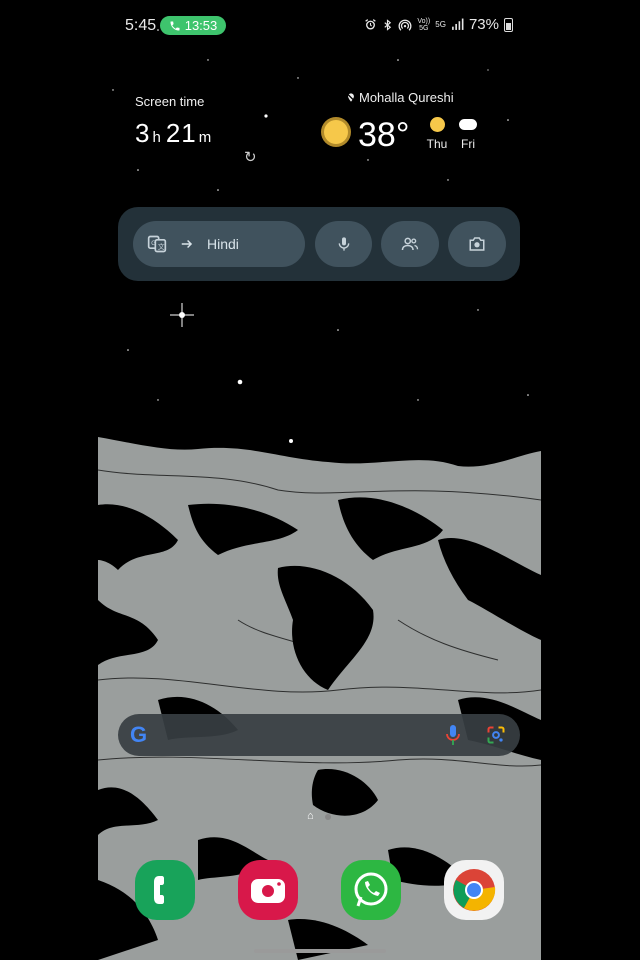  I want to click on chrome-app-icon, so click(474, 890).